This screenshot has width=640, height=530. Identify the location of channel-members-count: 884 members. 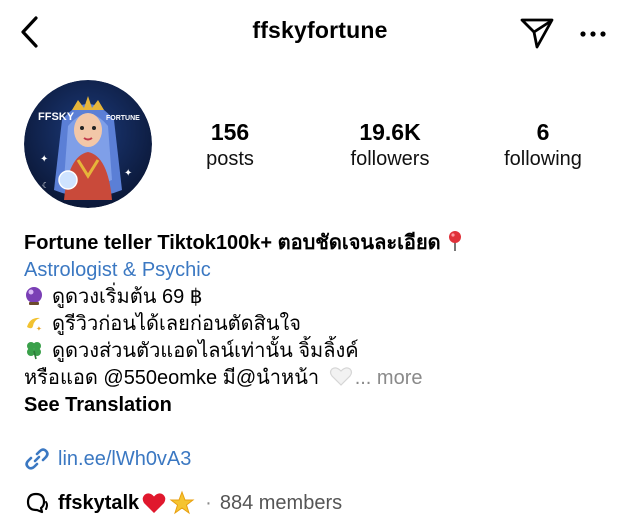
(281, 502).